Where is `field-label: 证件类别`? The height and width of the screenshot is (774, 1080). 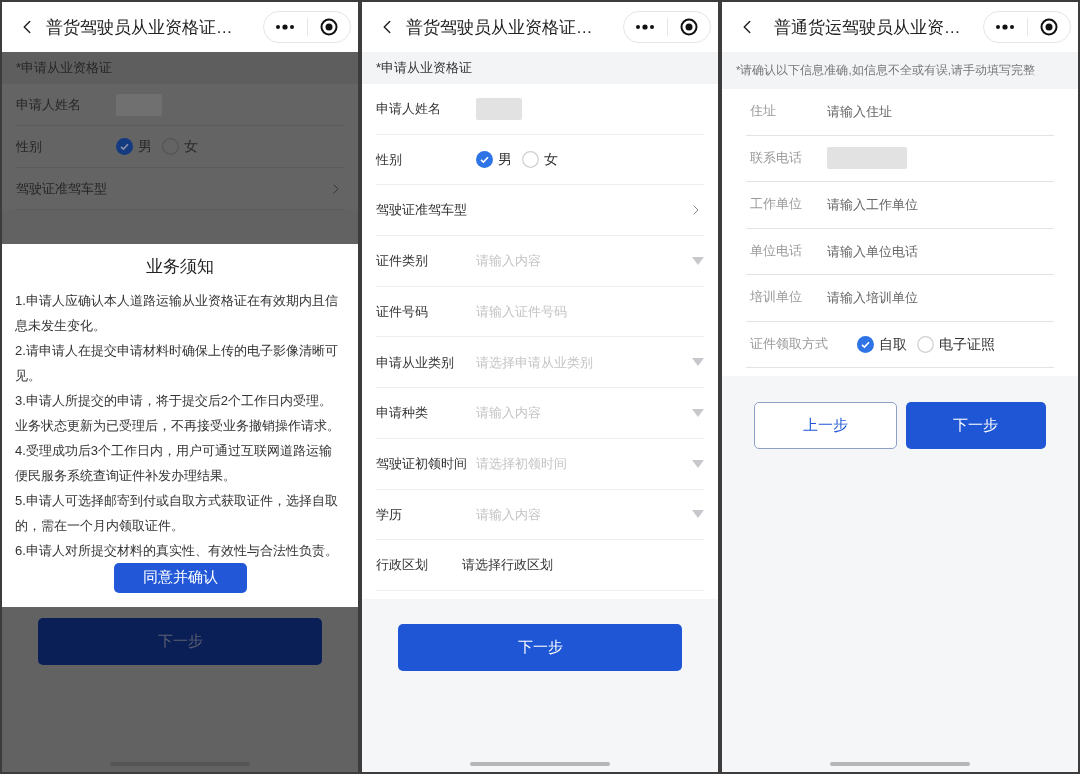
field-label: 证件类别 is located at coordinates (402, 261).